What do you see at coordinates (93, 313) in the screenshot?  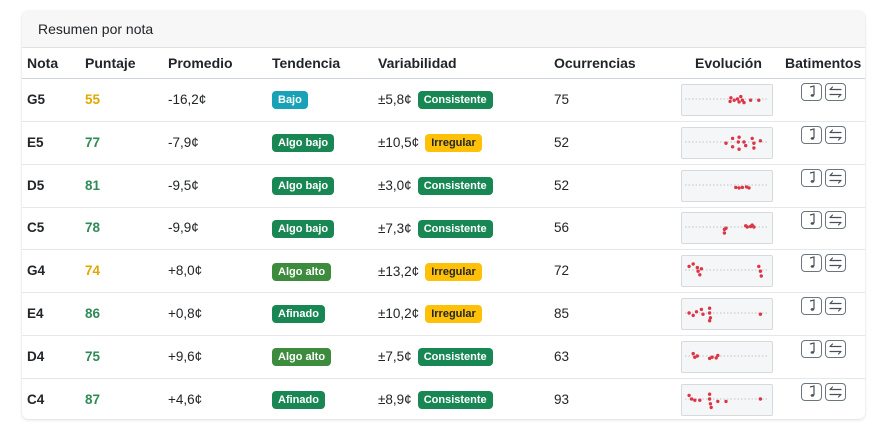 I see `score-value: 86` at bounding box center [93, 313].